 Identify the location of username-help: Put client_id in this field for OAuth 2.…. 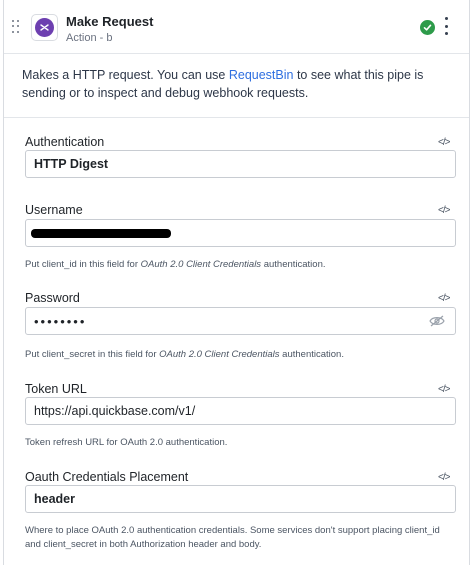
(245, 265).